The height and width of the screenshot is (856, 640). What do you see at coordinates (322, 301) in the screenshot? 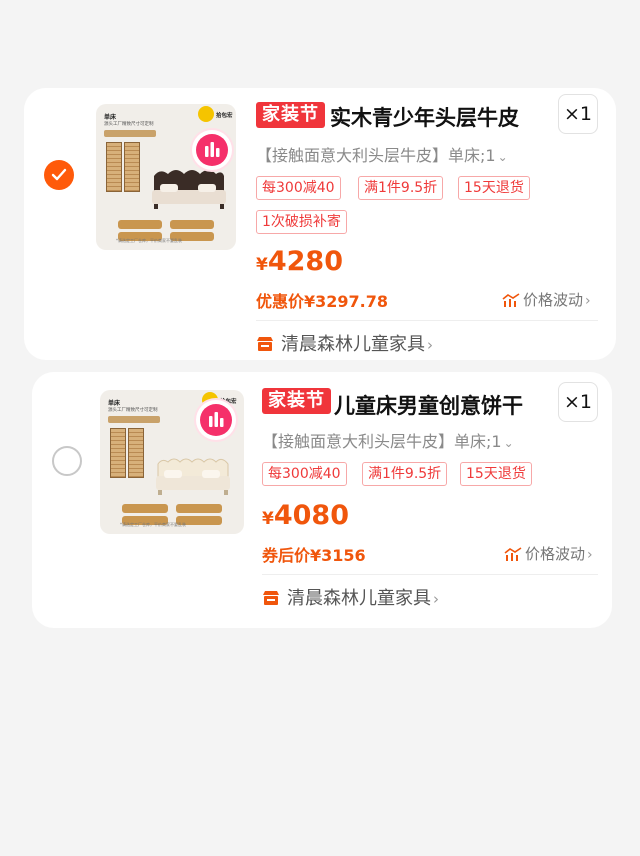
I see `discount-price: 优惠价¥3297.78` at bounding box center [322, 301].